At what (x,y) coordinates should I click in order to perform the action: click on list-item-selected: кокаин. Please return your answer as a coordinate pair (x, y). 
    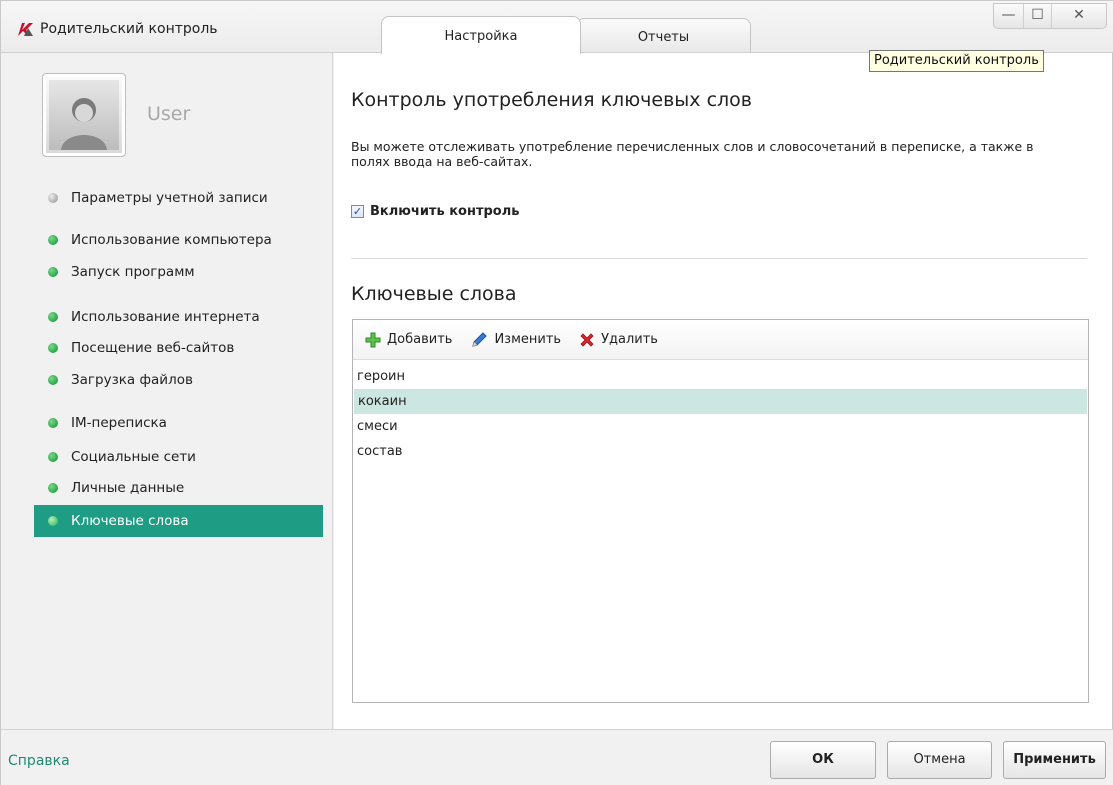
    Looking at the image, I should click on (720, 401).